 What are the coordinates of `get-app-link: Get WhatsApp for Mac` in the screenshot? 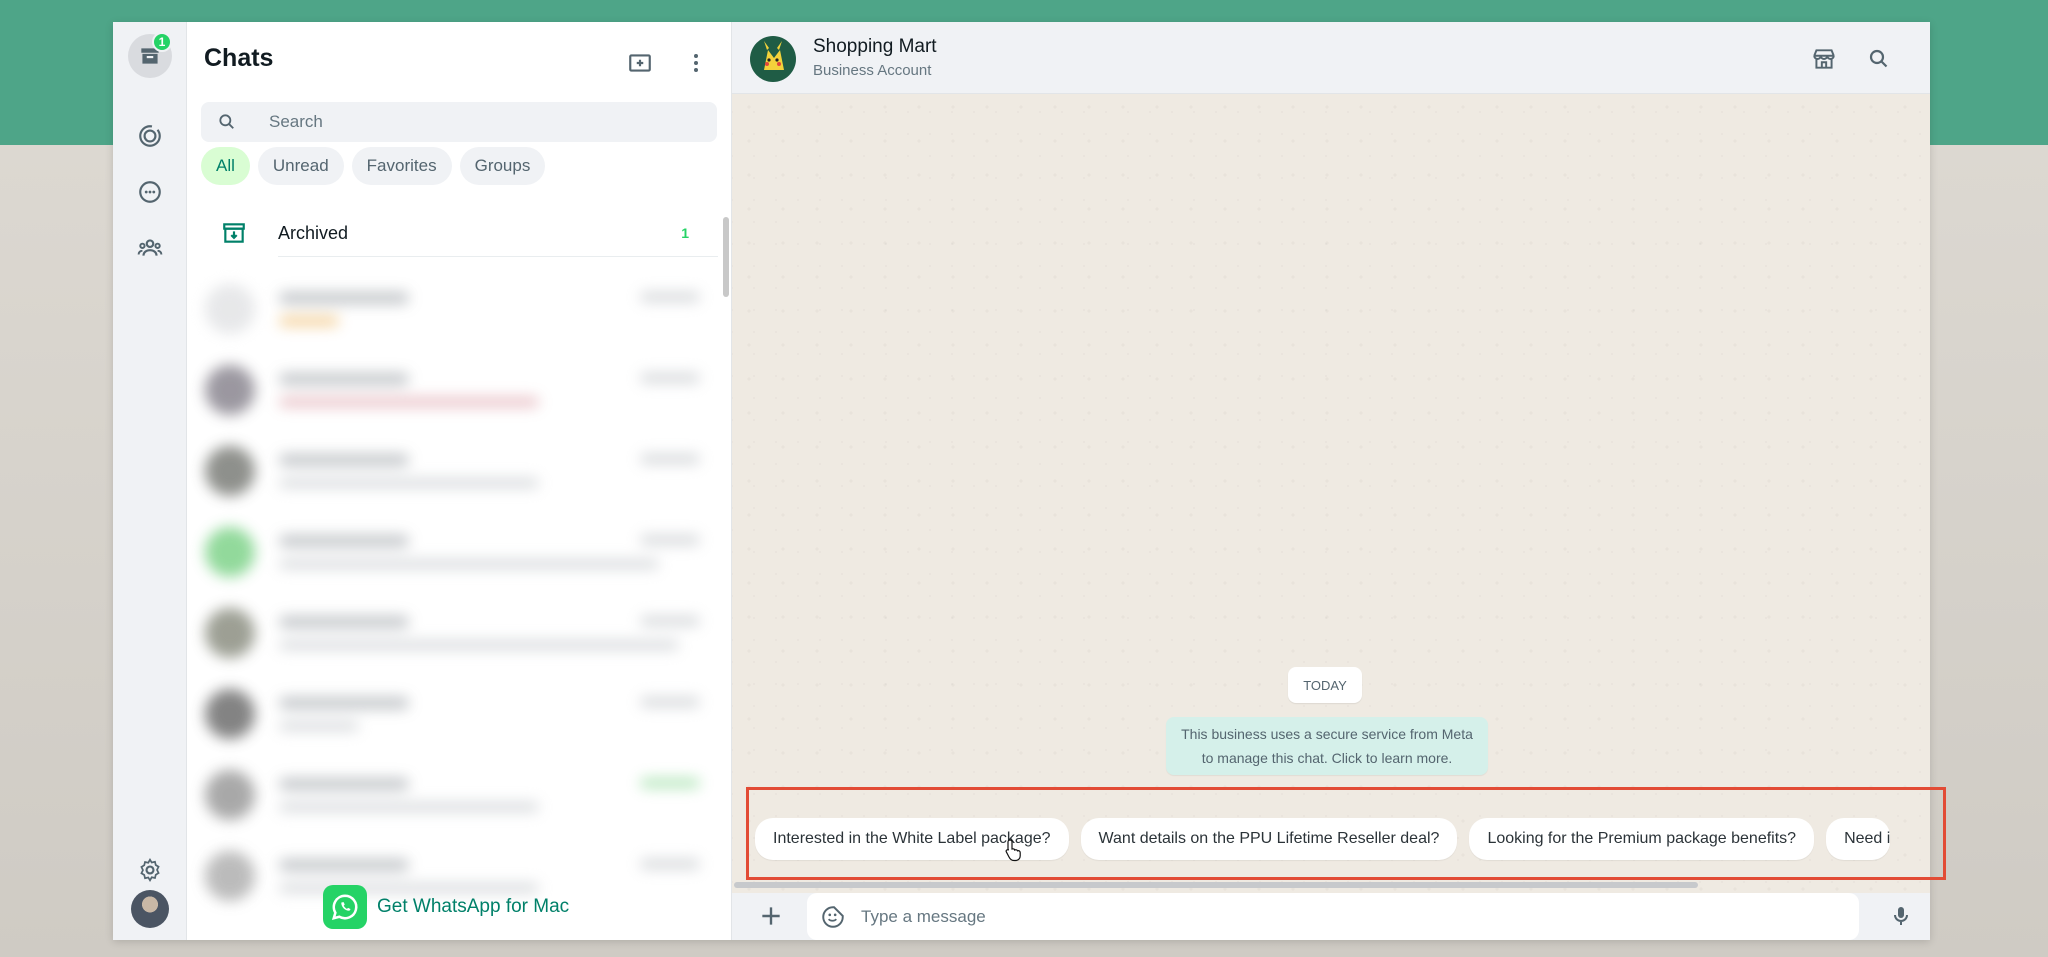 It's located at (446, 907).